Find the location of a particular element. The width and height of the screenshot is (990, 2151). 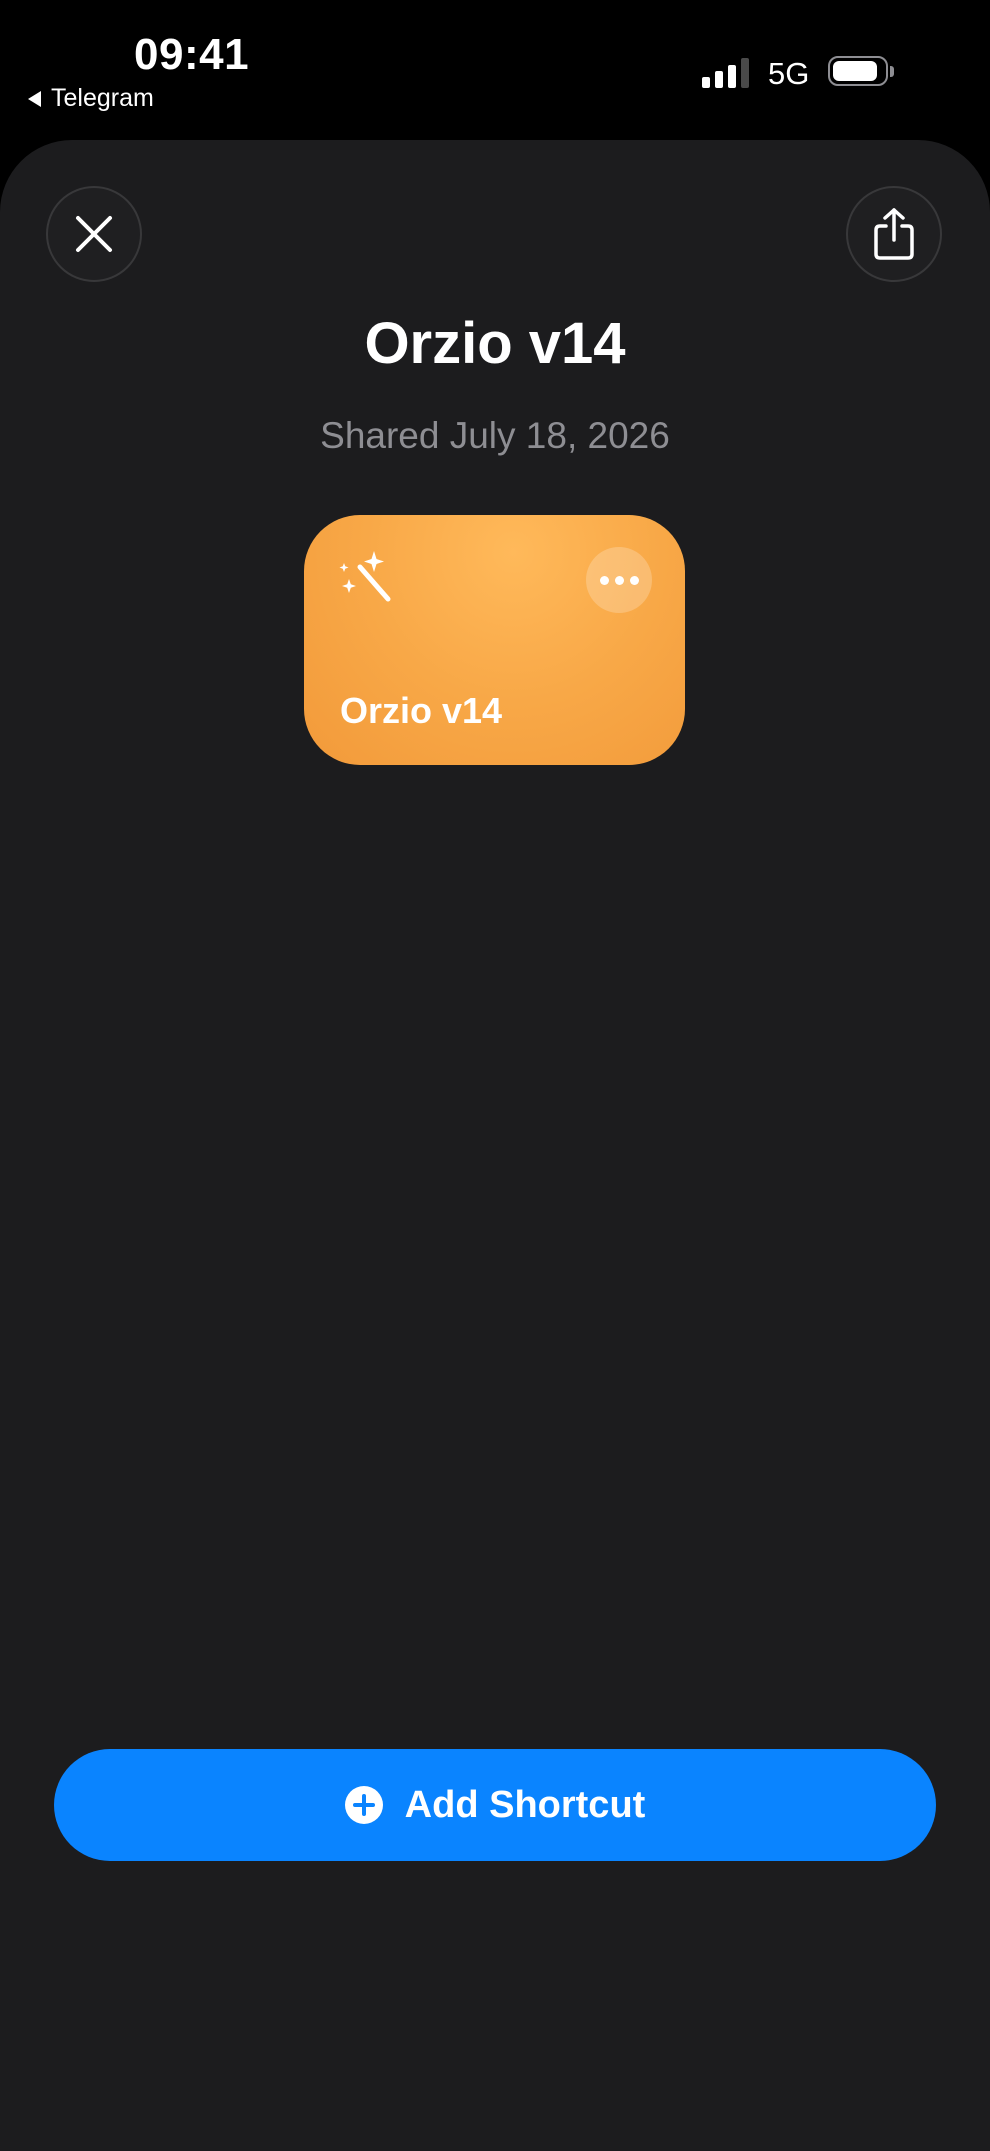

xmark-icon is located at coordinates (94, 234).